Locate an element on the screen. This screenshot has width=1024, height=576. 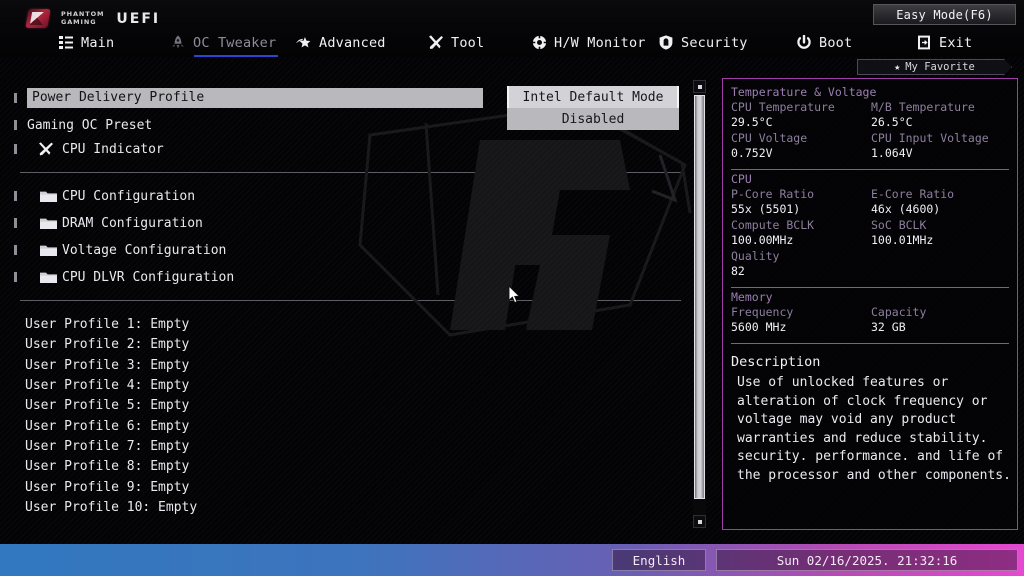
user-profile-label: User Profile 2: Empty is located at coordinates (107, 344).